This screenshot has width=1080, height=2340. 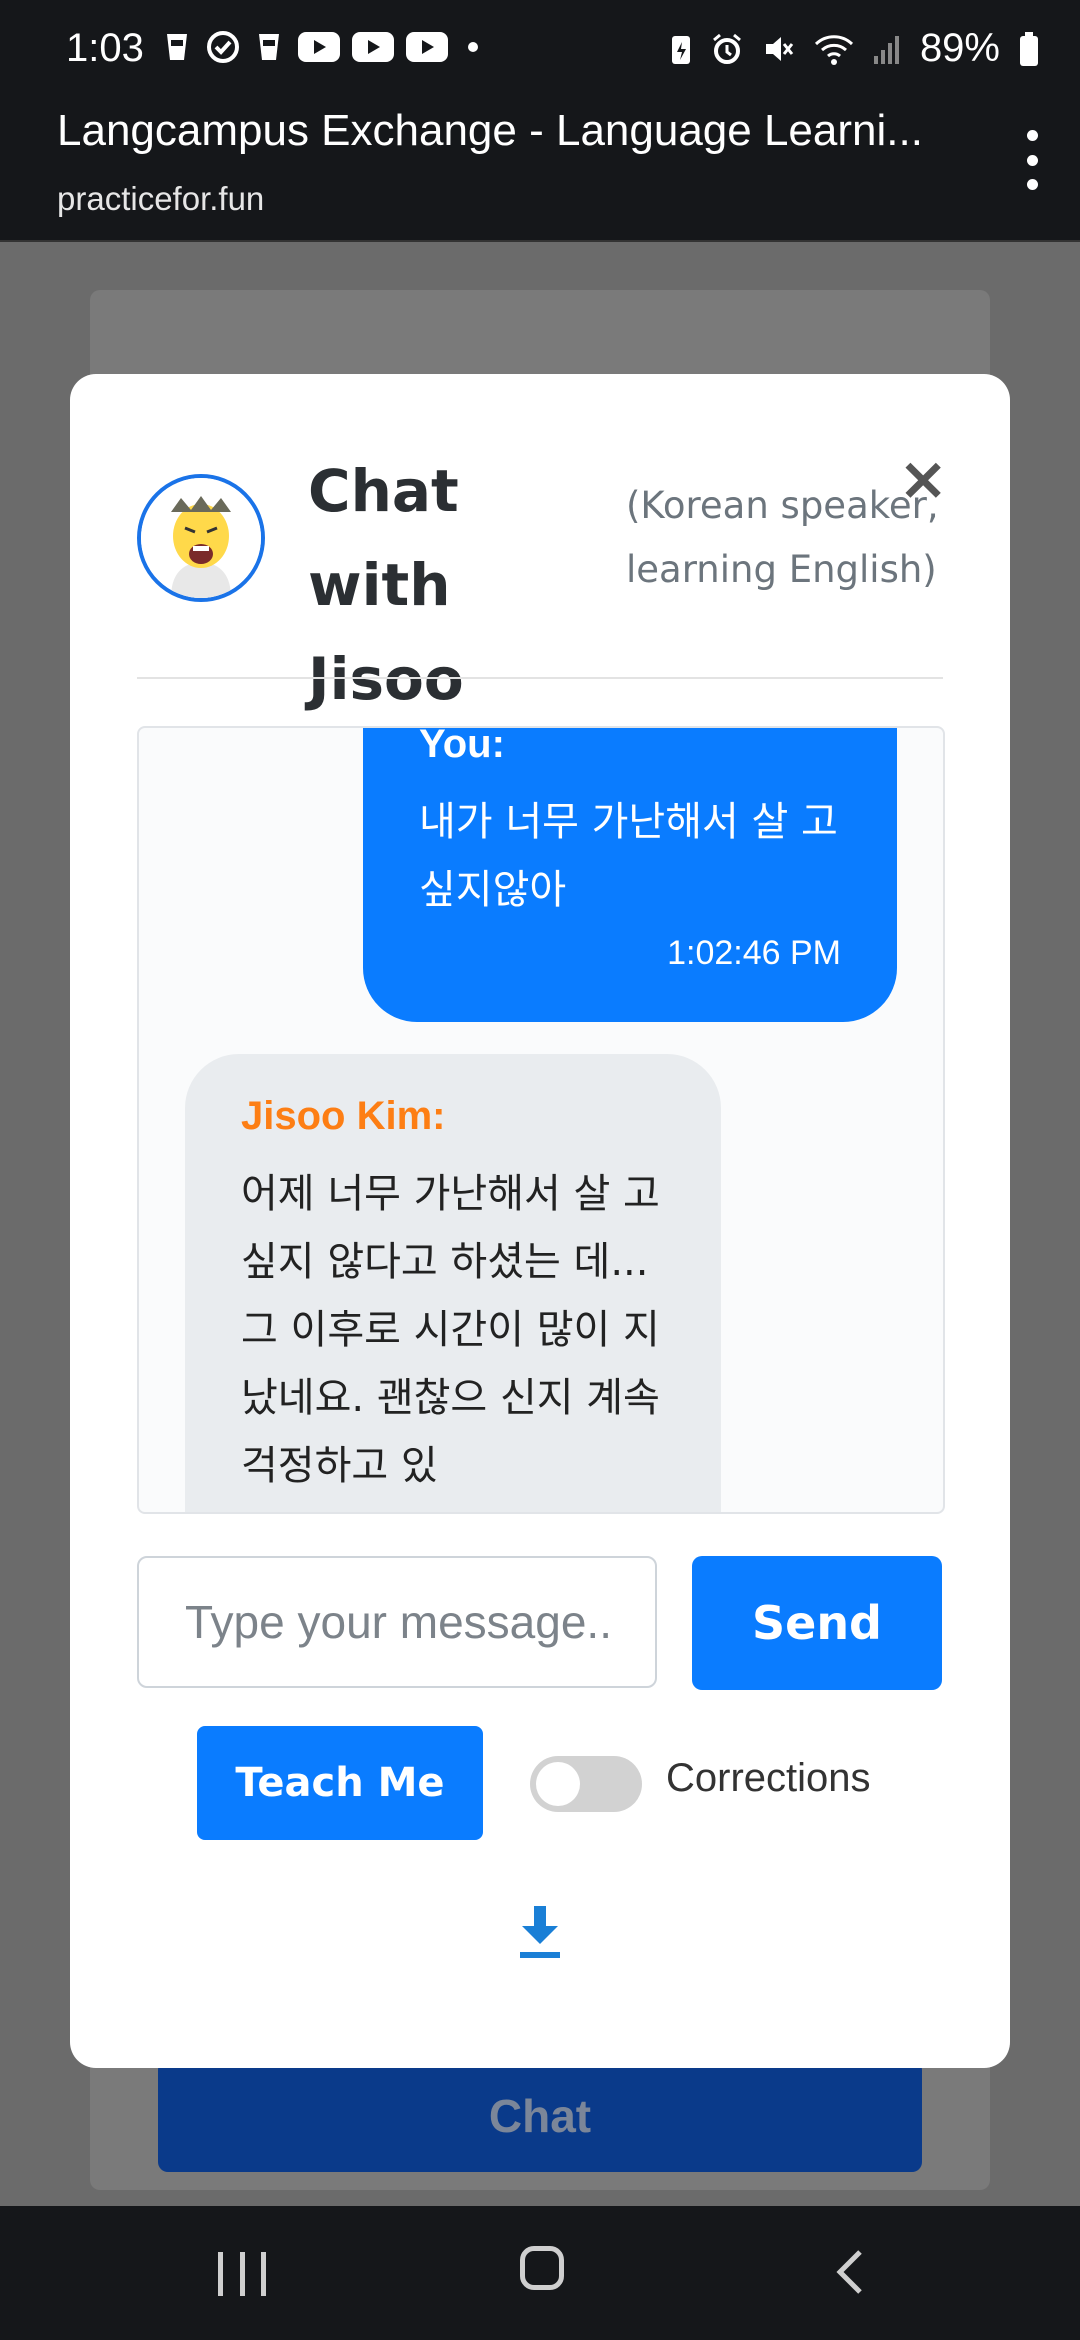 What do you see at coordinates (542, 2268) in the screenshot?
I see `home-icon` at bounding box center [542, 2268].